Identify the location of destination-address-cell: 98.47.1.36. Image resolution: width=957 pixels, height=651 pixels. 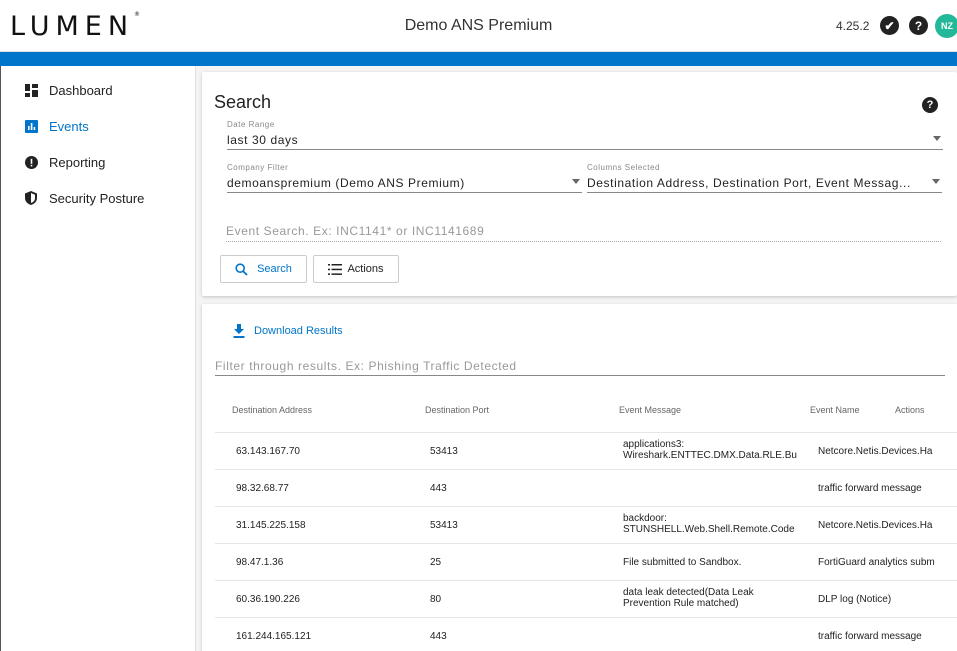
(260, 562).